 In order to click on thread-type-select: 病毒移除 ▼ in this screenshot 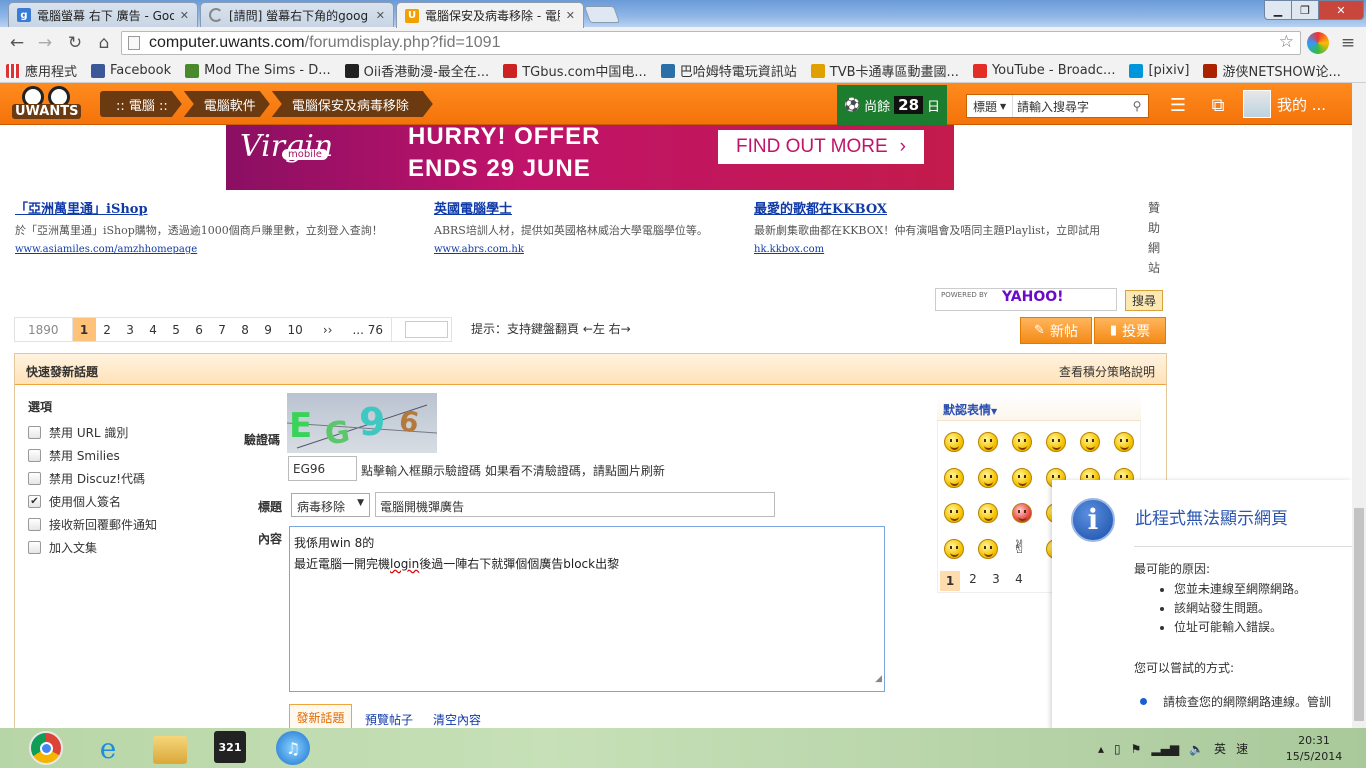, I will do `click(330, 505)`.